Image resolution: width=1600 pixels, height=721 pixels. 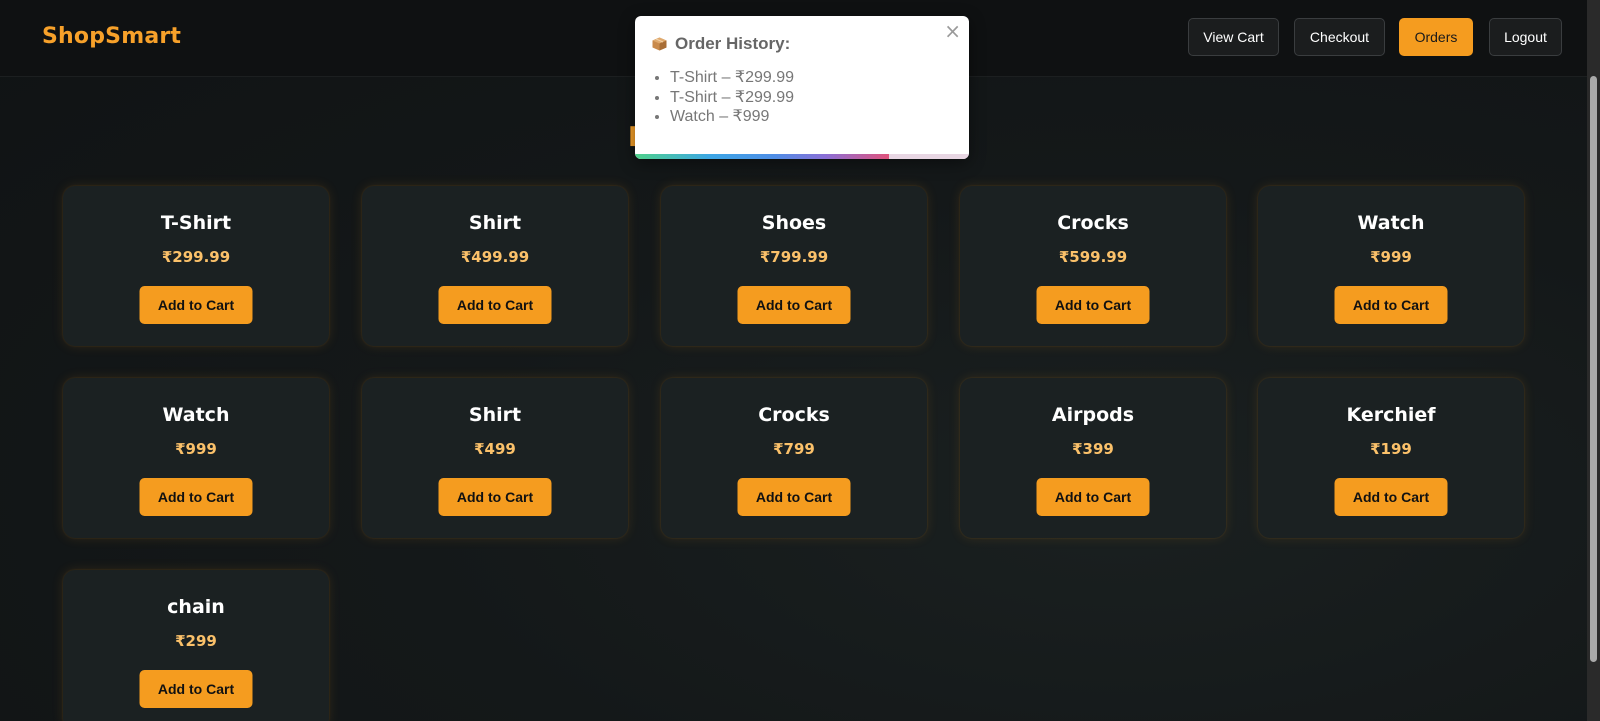 What do you see at coordinates (1339, 37) in the screenshot?
I see `checkout-button: Checkout` at bounding box center [1339, 37].